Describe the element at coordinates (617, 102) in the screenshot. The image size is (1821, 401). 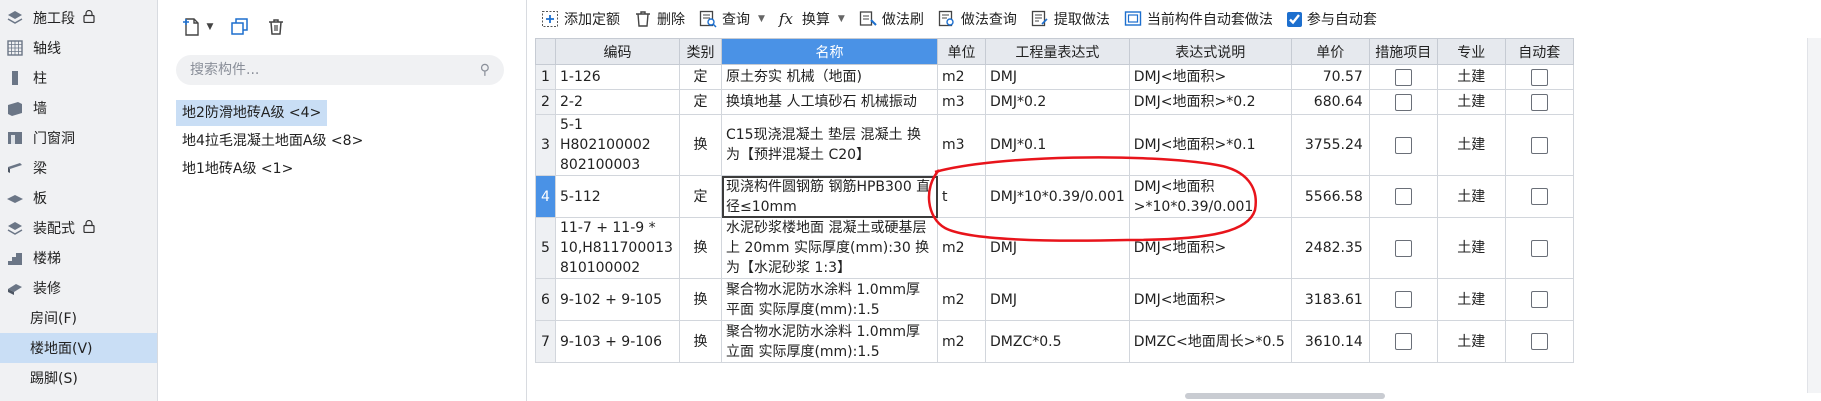
I see `code-cell: 2-2` at that location.